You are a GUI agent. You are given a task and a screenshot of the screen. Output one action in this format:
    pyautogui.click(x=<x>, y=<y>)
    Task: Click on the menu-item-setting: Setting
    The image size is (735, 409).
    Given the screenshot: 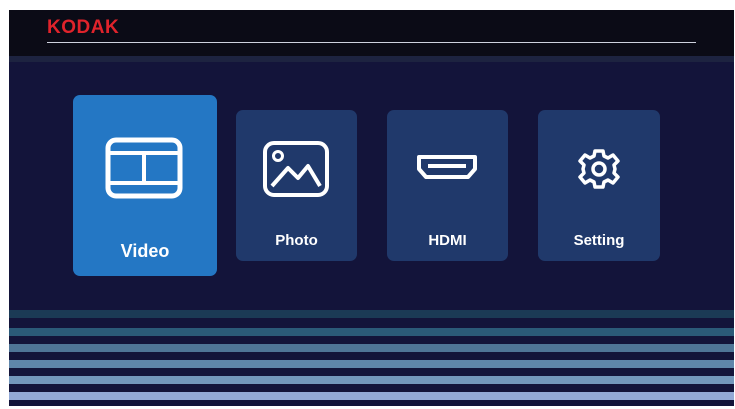 What is the action you would take?
    pyautogui.click(x=599, y=185)
    